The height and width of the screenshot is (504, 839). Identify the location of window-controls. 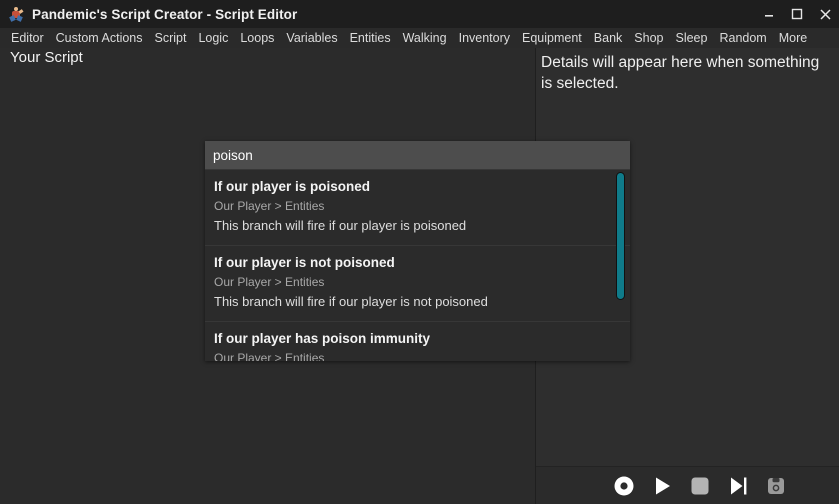
(797, 14).